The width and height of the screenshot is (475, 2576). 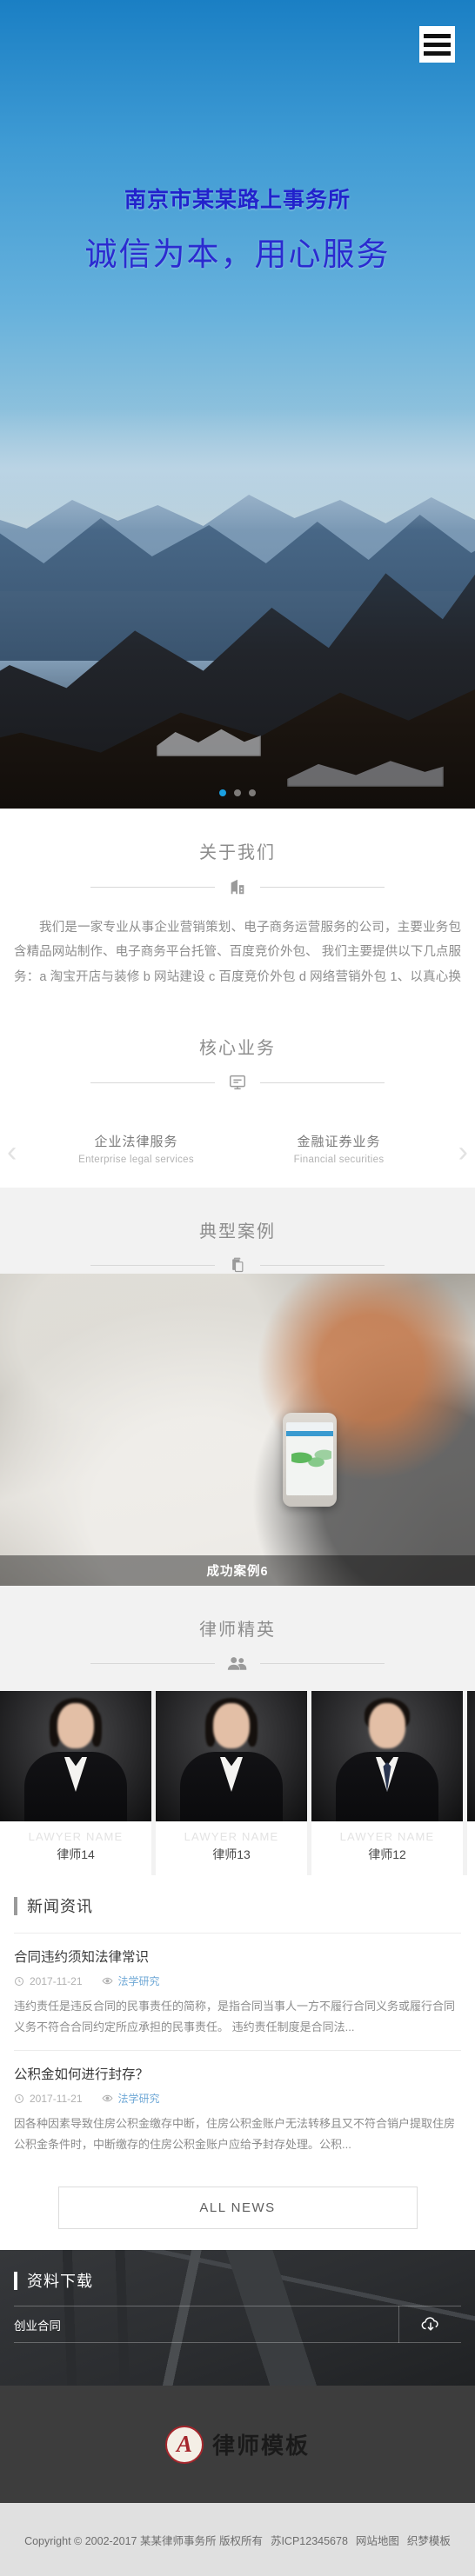 I want to click on footer-brand: A 律师模板, so click(x=237, y=2445).